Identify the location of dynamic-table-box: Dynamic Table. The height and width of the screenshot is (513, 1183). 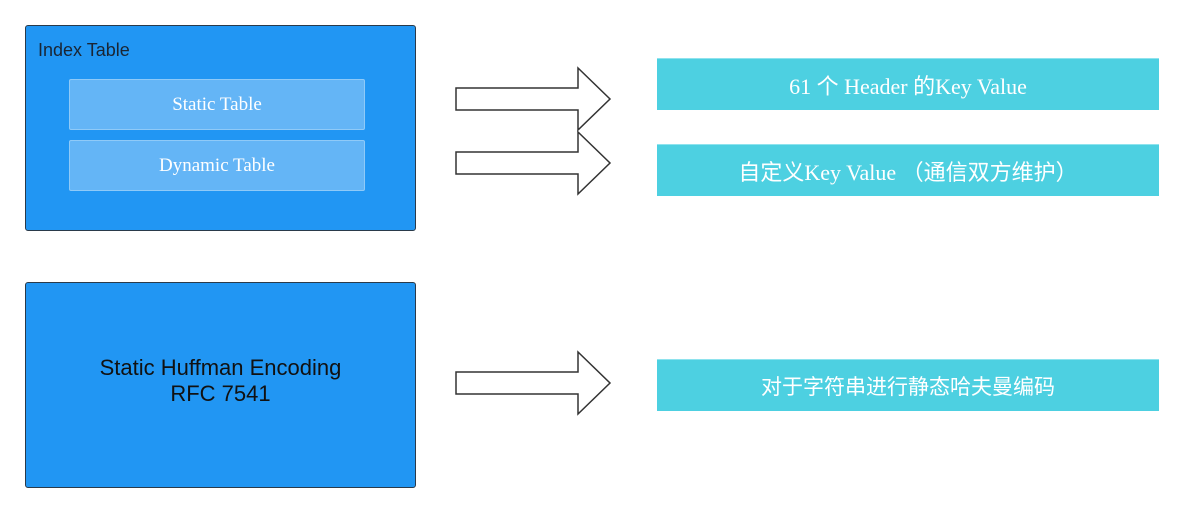
(217, 165).